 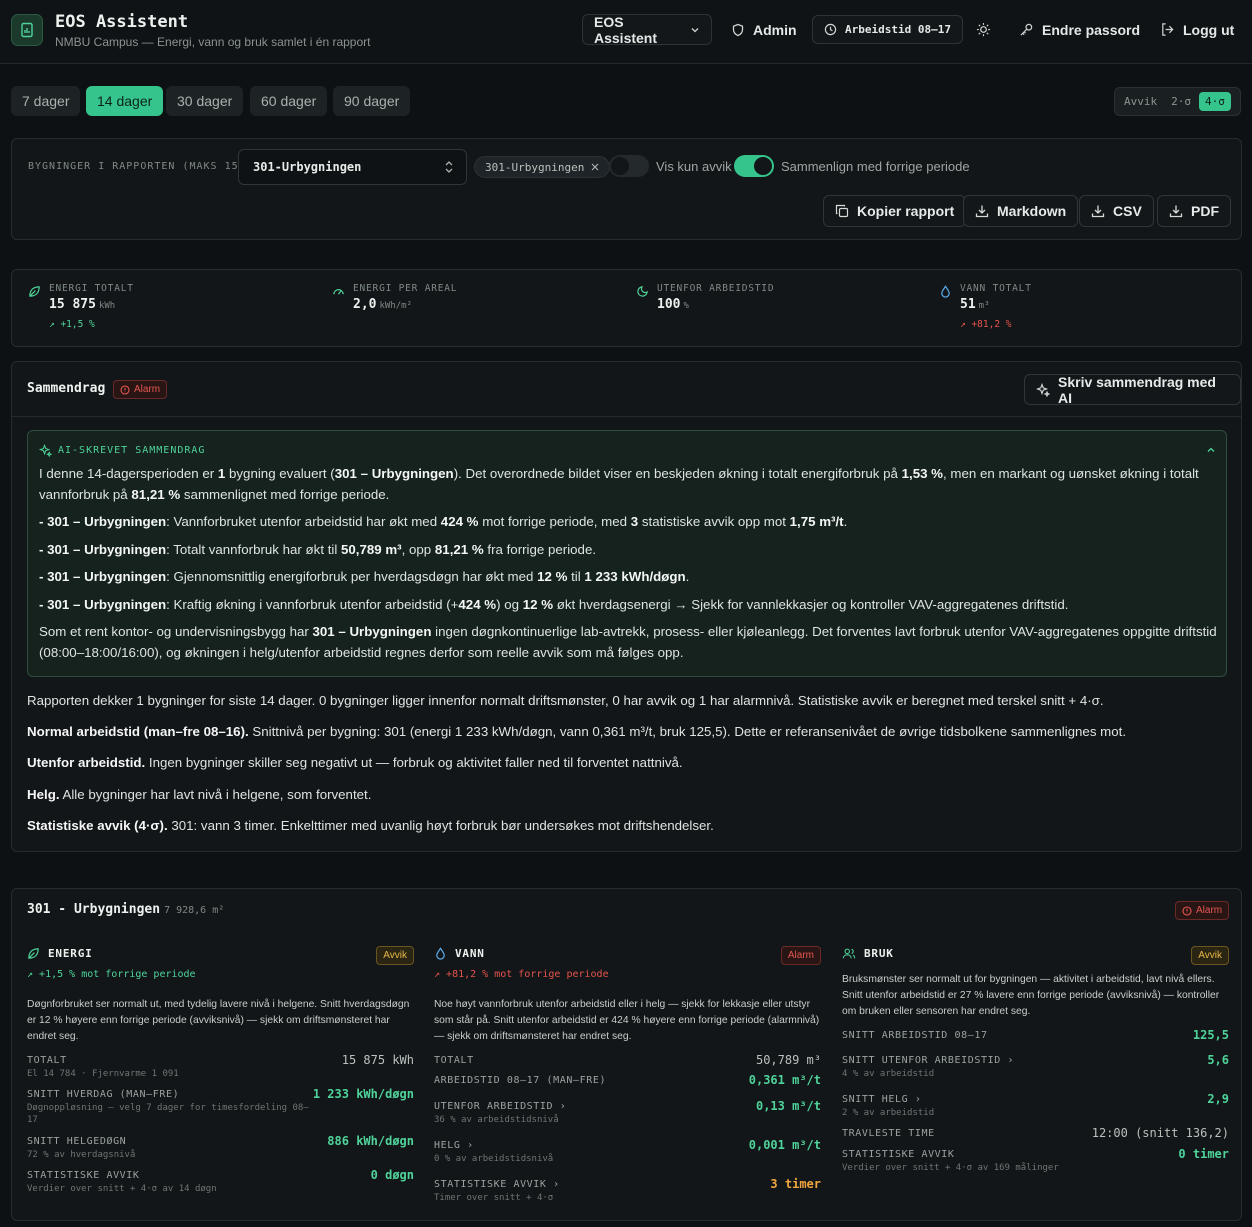 What do you see at coordinates (289, 101) in the screenshot?
I see `period-tab-60: 60 dager` at bounding box center [289, 101].